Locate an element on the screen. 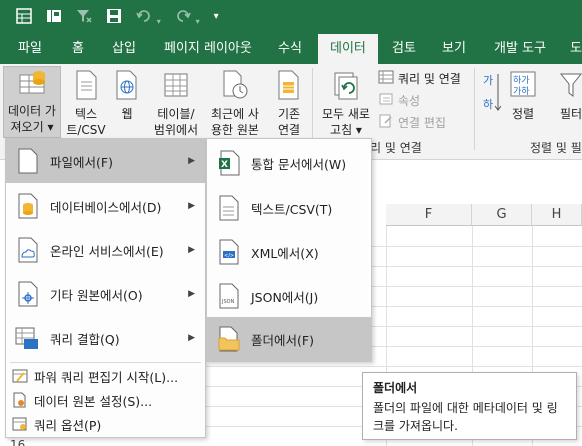  existing-connections-button: 기존 연결 is located at coordinates (289, 104).